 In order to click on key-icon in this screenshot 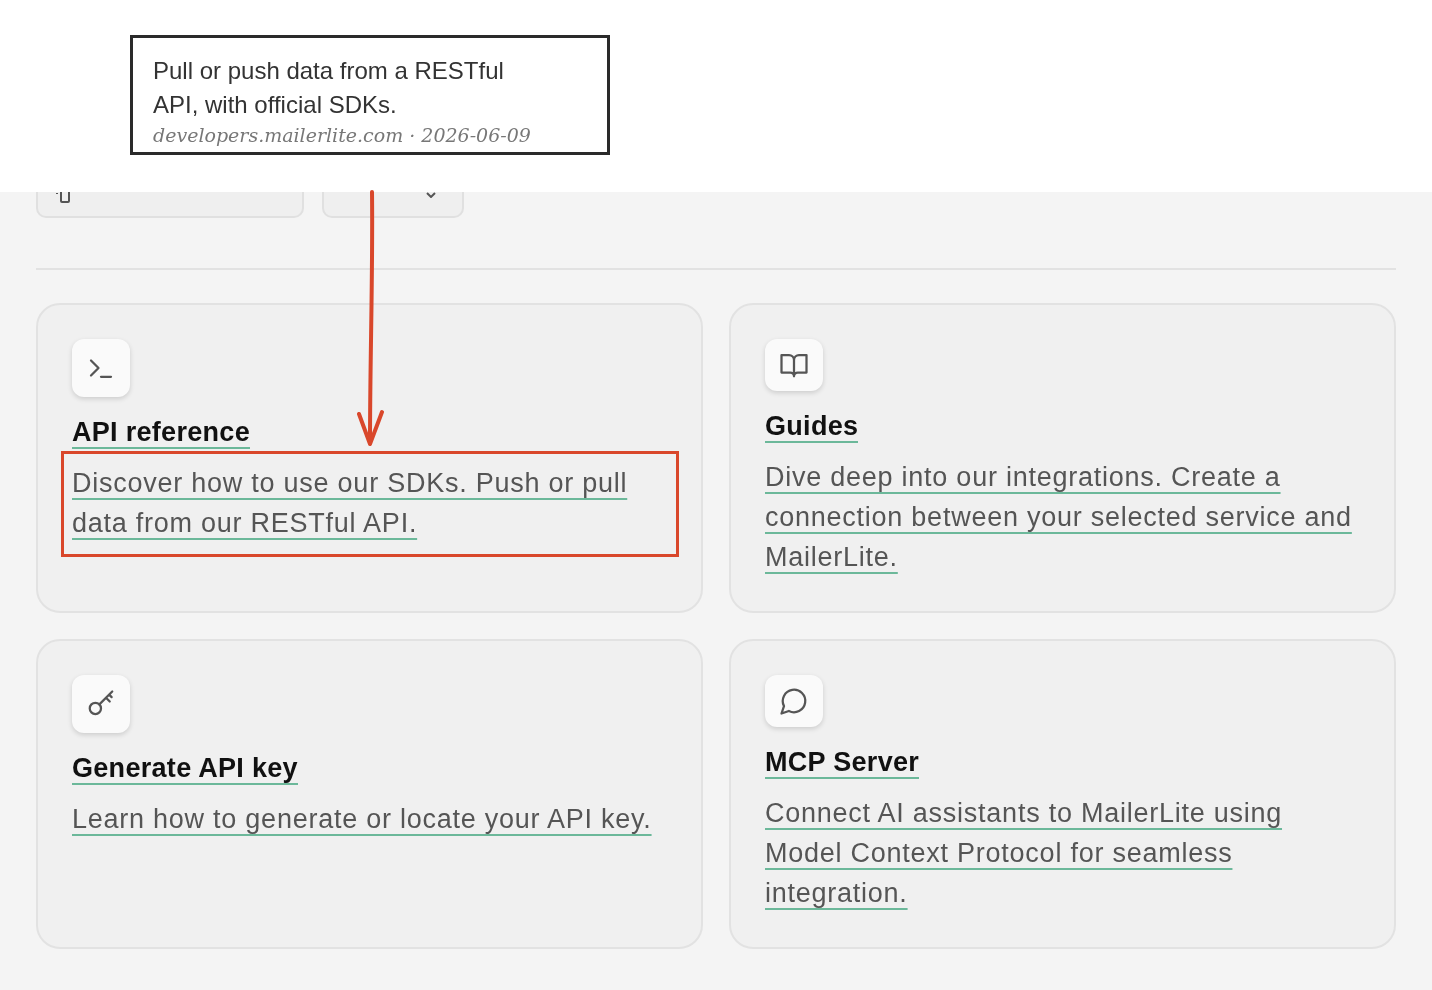, I will do `click(101, 704)`.